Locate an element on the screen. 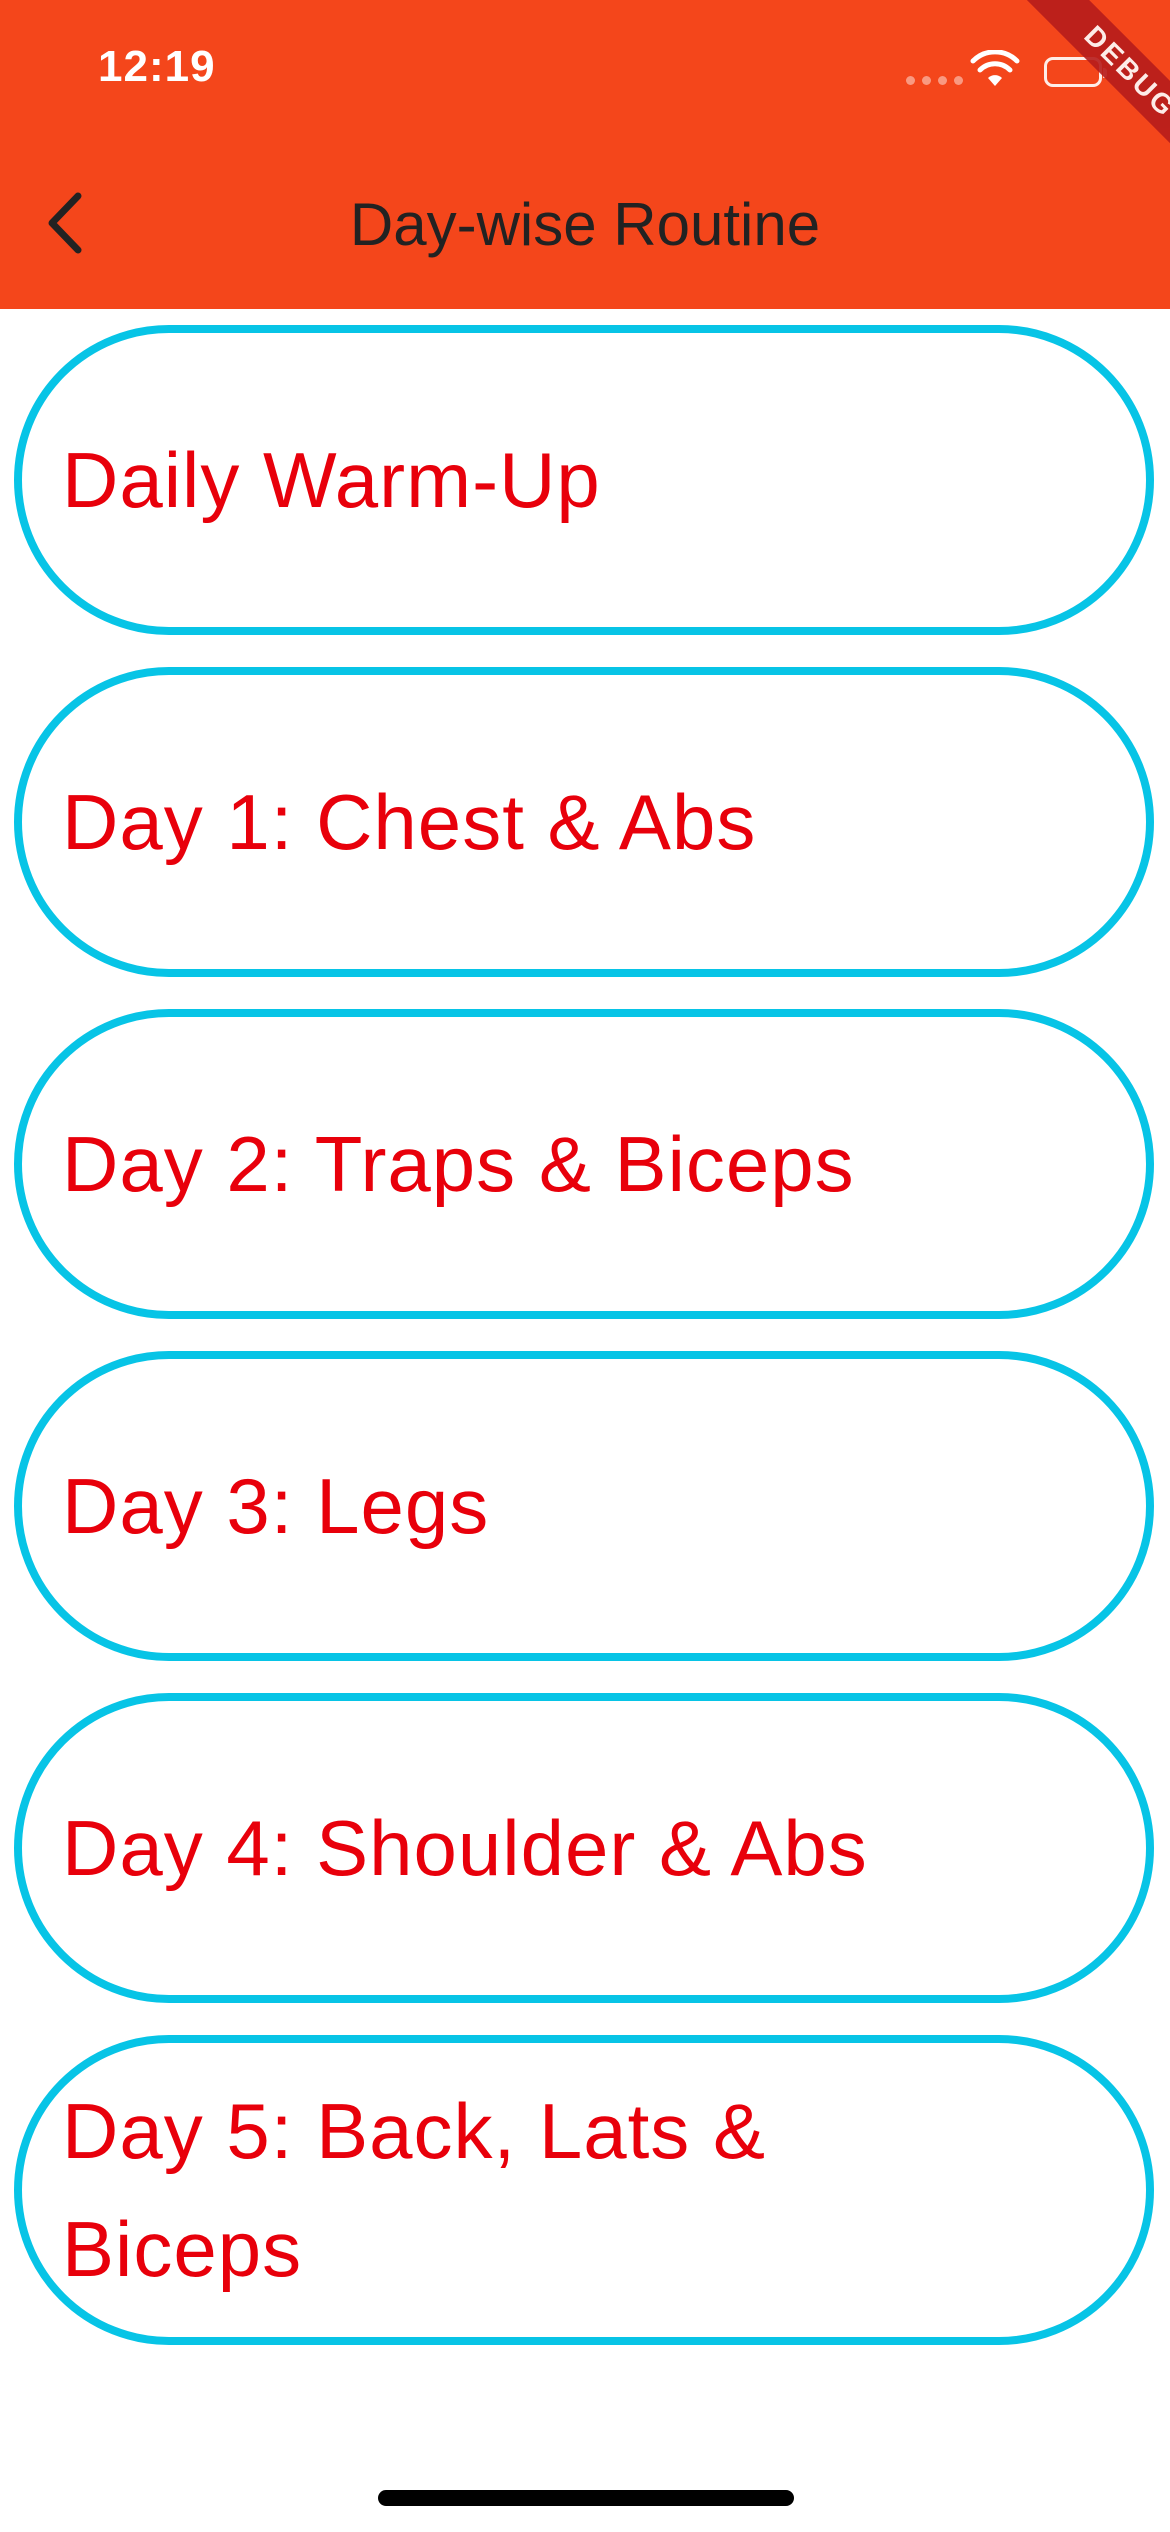  routine-item-day-1: Day 1: Chest & Abs is located at coordinates (584, 822).